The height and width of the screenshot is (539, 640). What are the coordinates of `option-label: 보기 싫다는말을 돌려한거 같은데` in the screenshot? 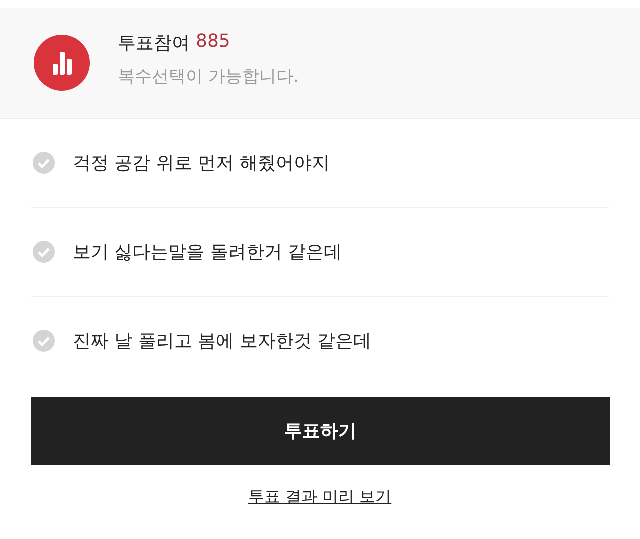 It's located at (207, 252).